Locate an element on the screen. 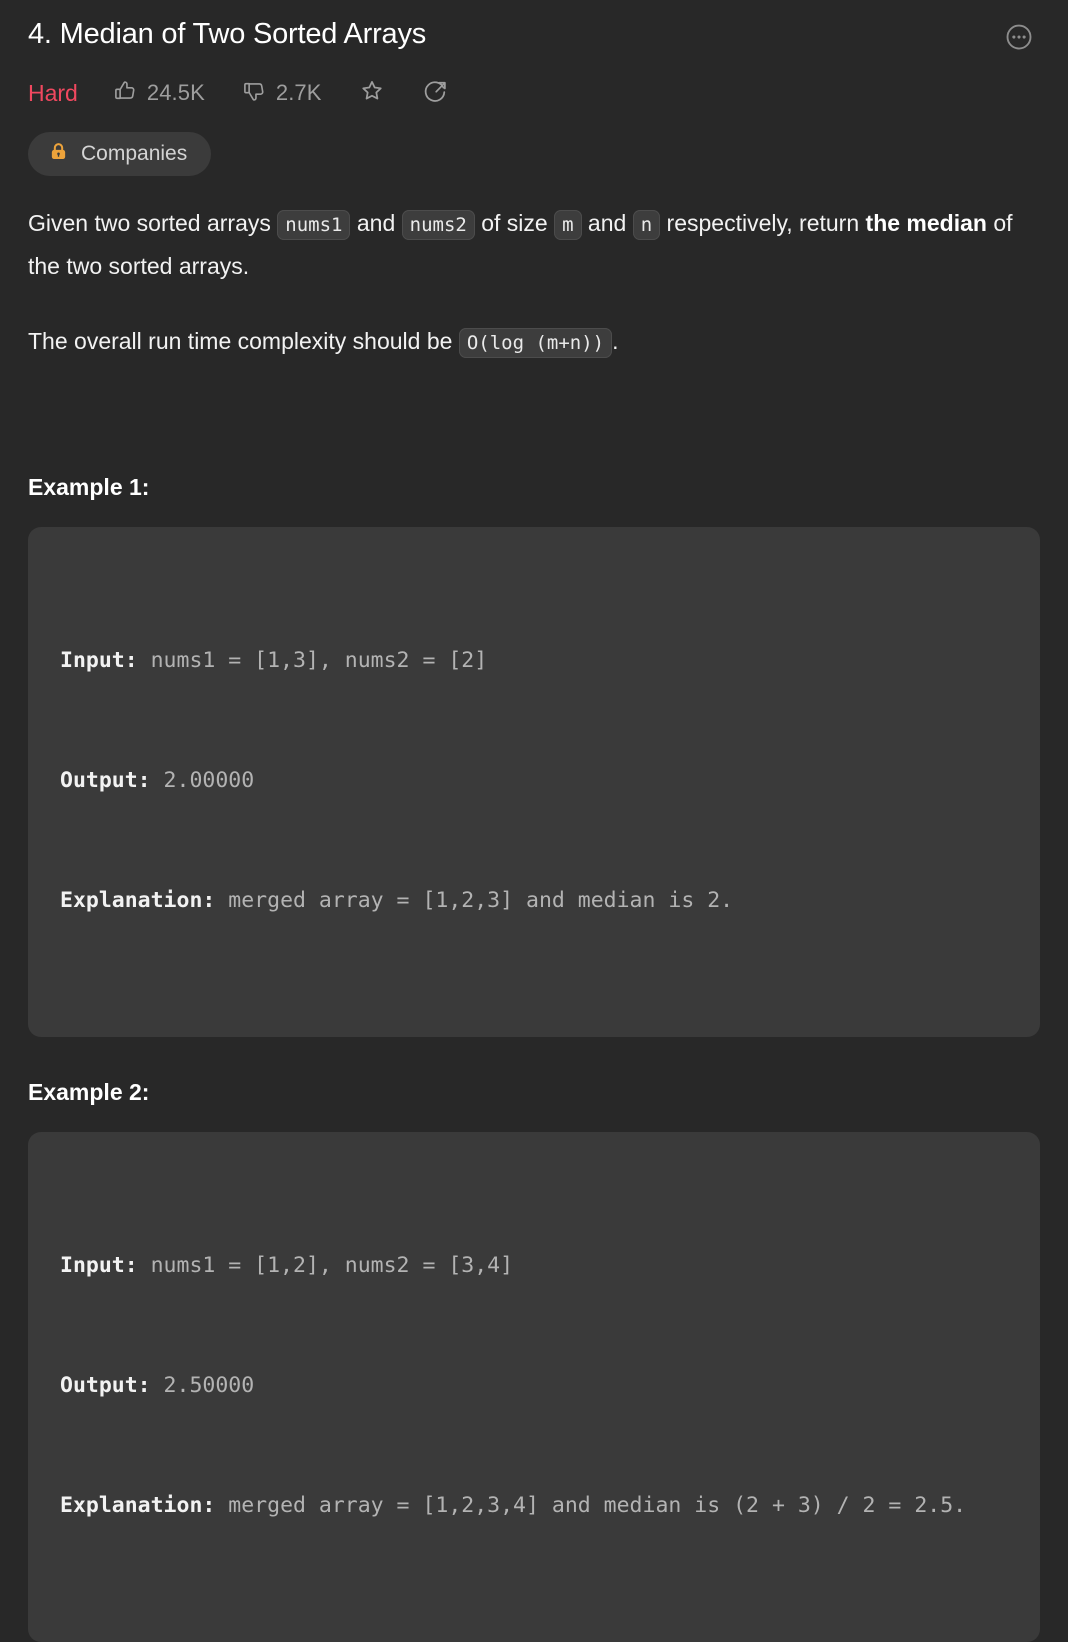  inline-code-n: n is located at coordinates (646, 225).